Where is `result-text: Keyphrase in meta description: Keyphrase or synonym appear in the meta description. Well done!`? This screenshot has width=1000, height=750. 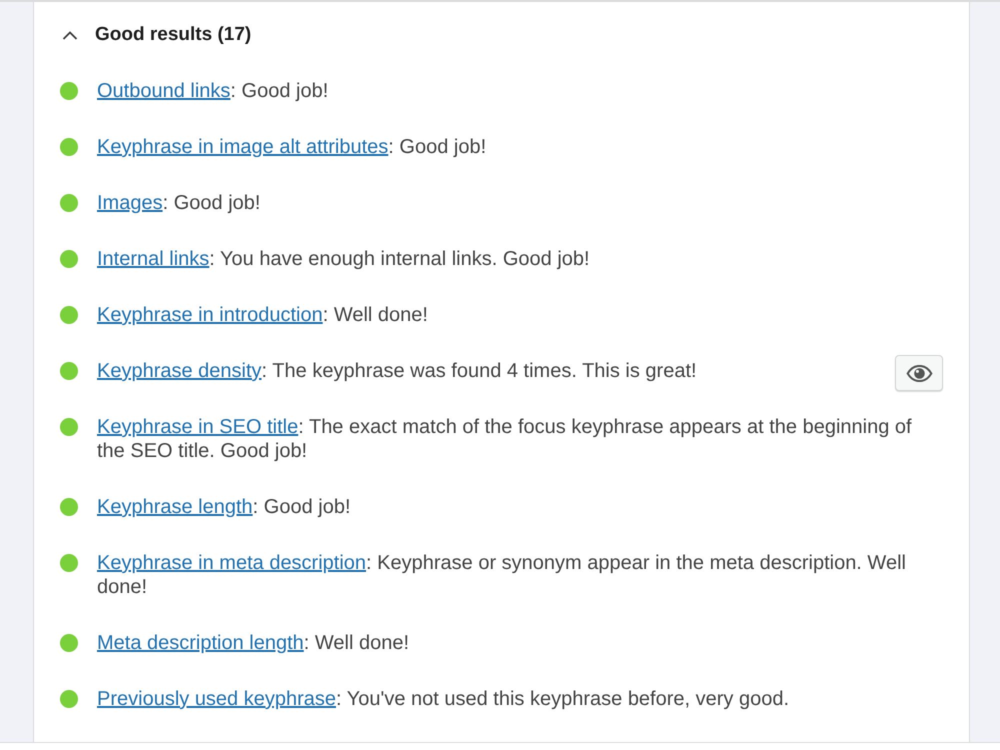 result-text: Keyphrase in meta description: Keyphrase or synonym appear in the meta description. Well done! is located at coordinates (502, 575).